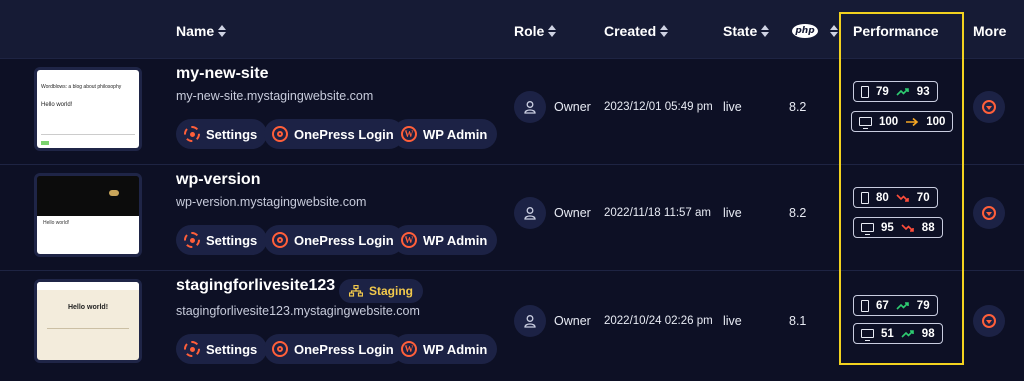 The image size is (1024, 381). Describe the element at coordinates (902, 121) in the screenshot. I see `perf-desktop-score: 100 100` at that location.